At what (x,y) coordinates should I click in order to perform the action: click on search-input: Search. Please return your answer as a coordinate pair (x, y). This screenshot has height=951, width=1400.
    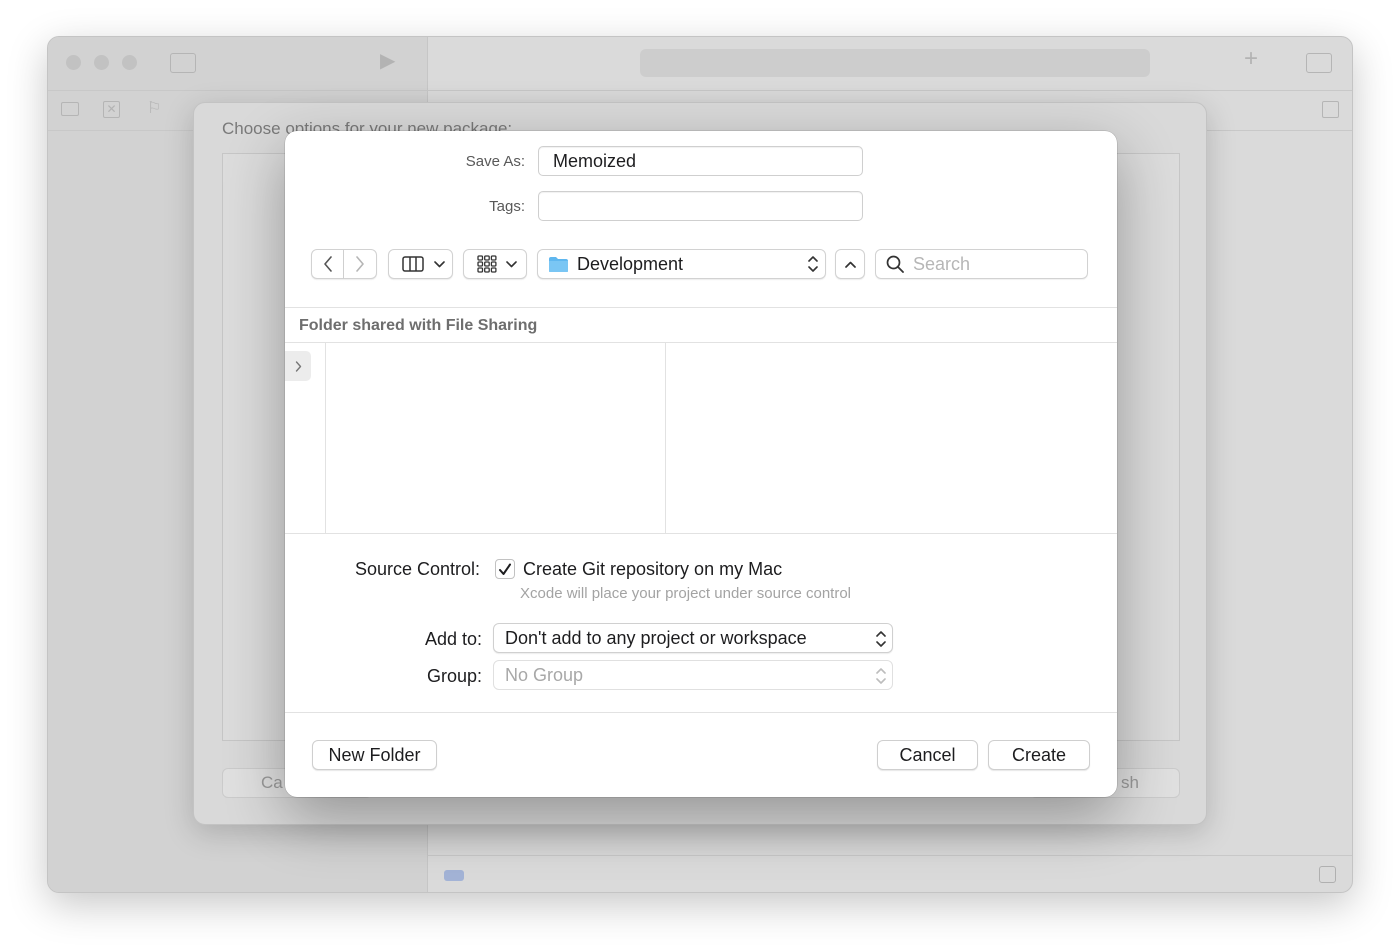
    Looking at the image, I should click on (981, 264).